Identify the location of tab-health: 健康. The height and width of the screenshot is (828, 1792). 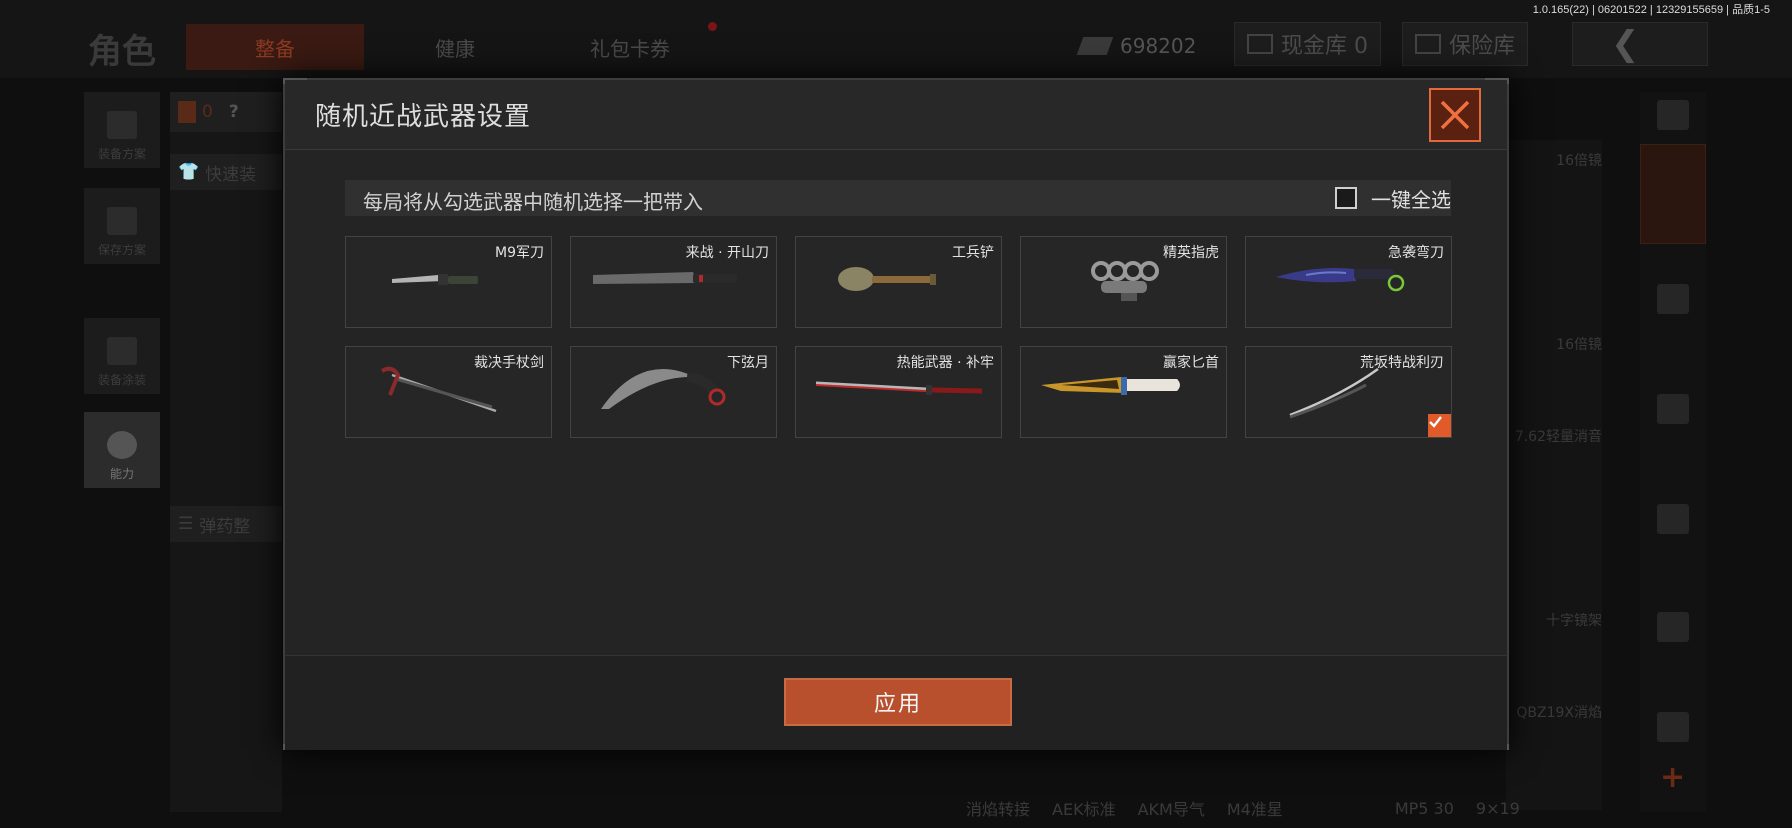
(455, 47).